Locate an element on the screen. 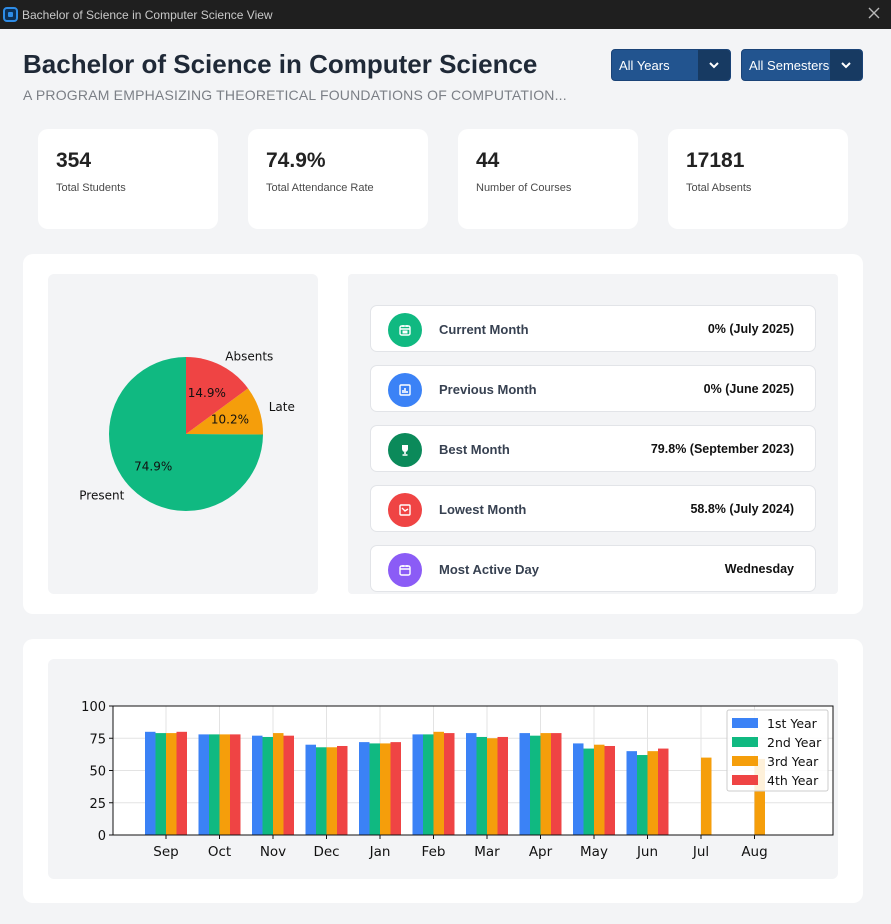 The height and width of the screenshot is (924, 891). semester-filter-value: All Semesters is located at coordinates (789, 65).